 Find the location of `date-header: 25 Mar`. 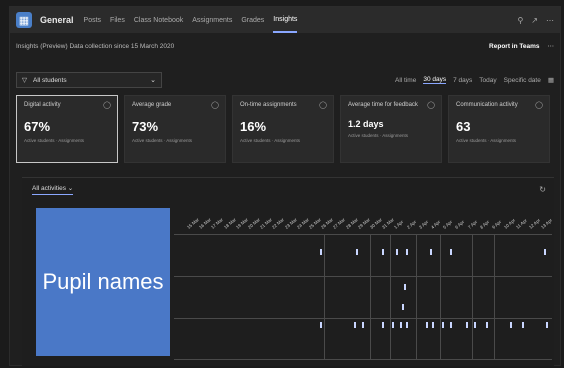

date-header: 25 Mar is located at coordinates (315, 223).